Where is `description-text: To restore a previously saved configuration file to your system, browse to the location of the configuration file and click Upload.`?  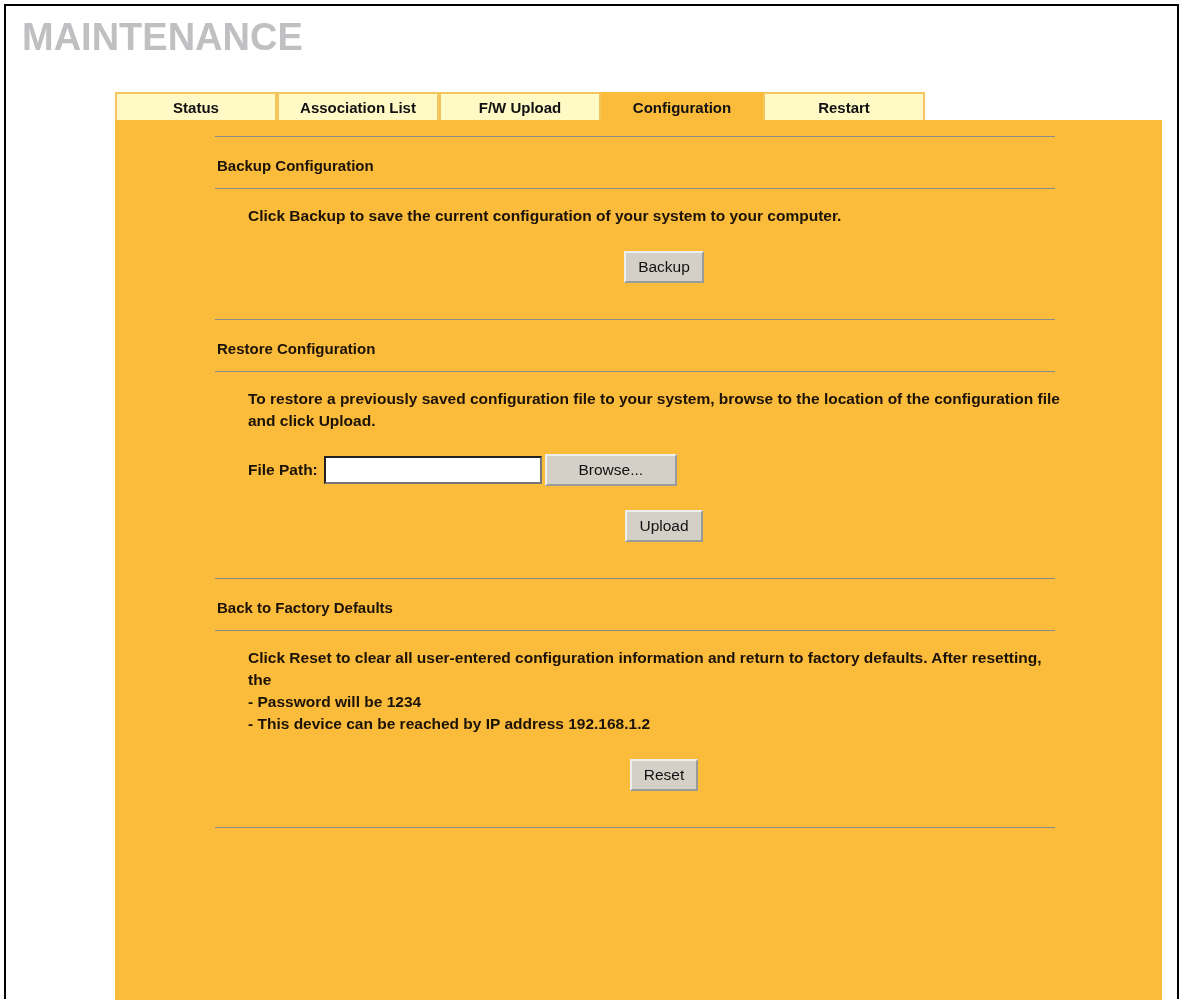
description-text: To restore a previously saved configuration file to your system, browse to the location of the configuration file and click Upload. is located at coordinates (654, 410).